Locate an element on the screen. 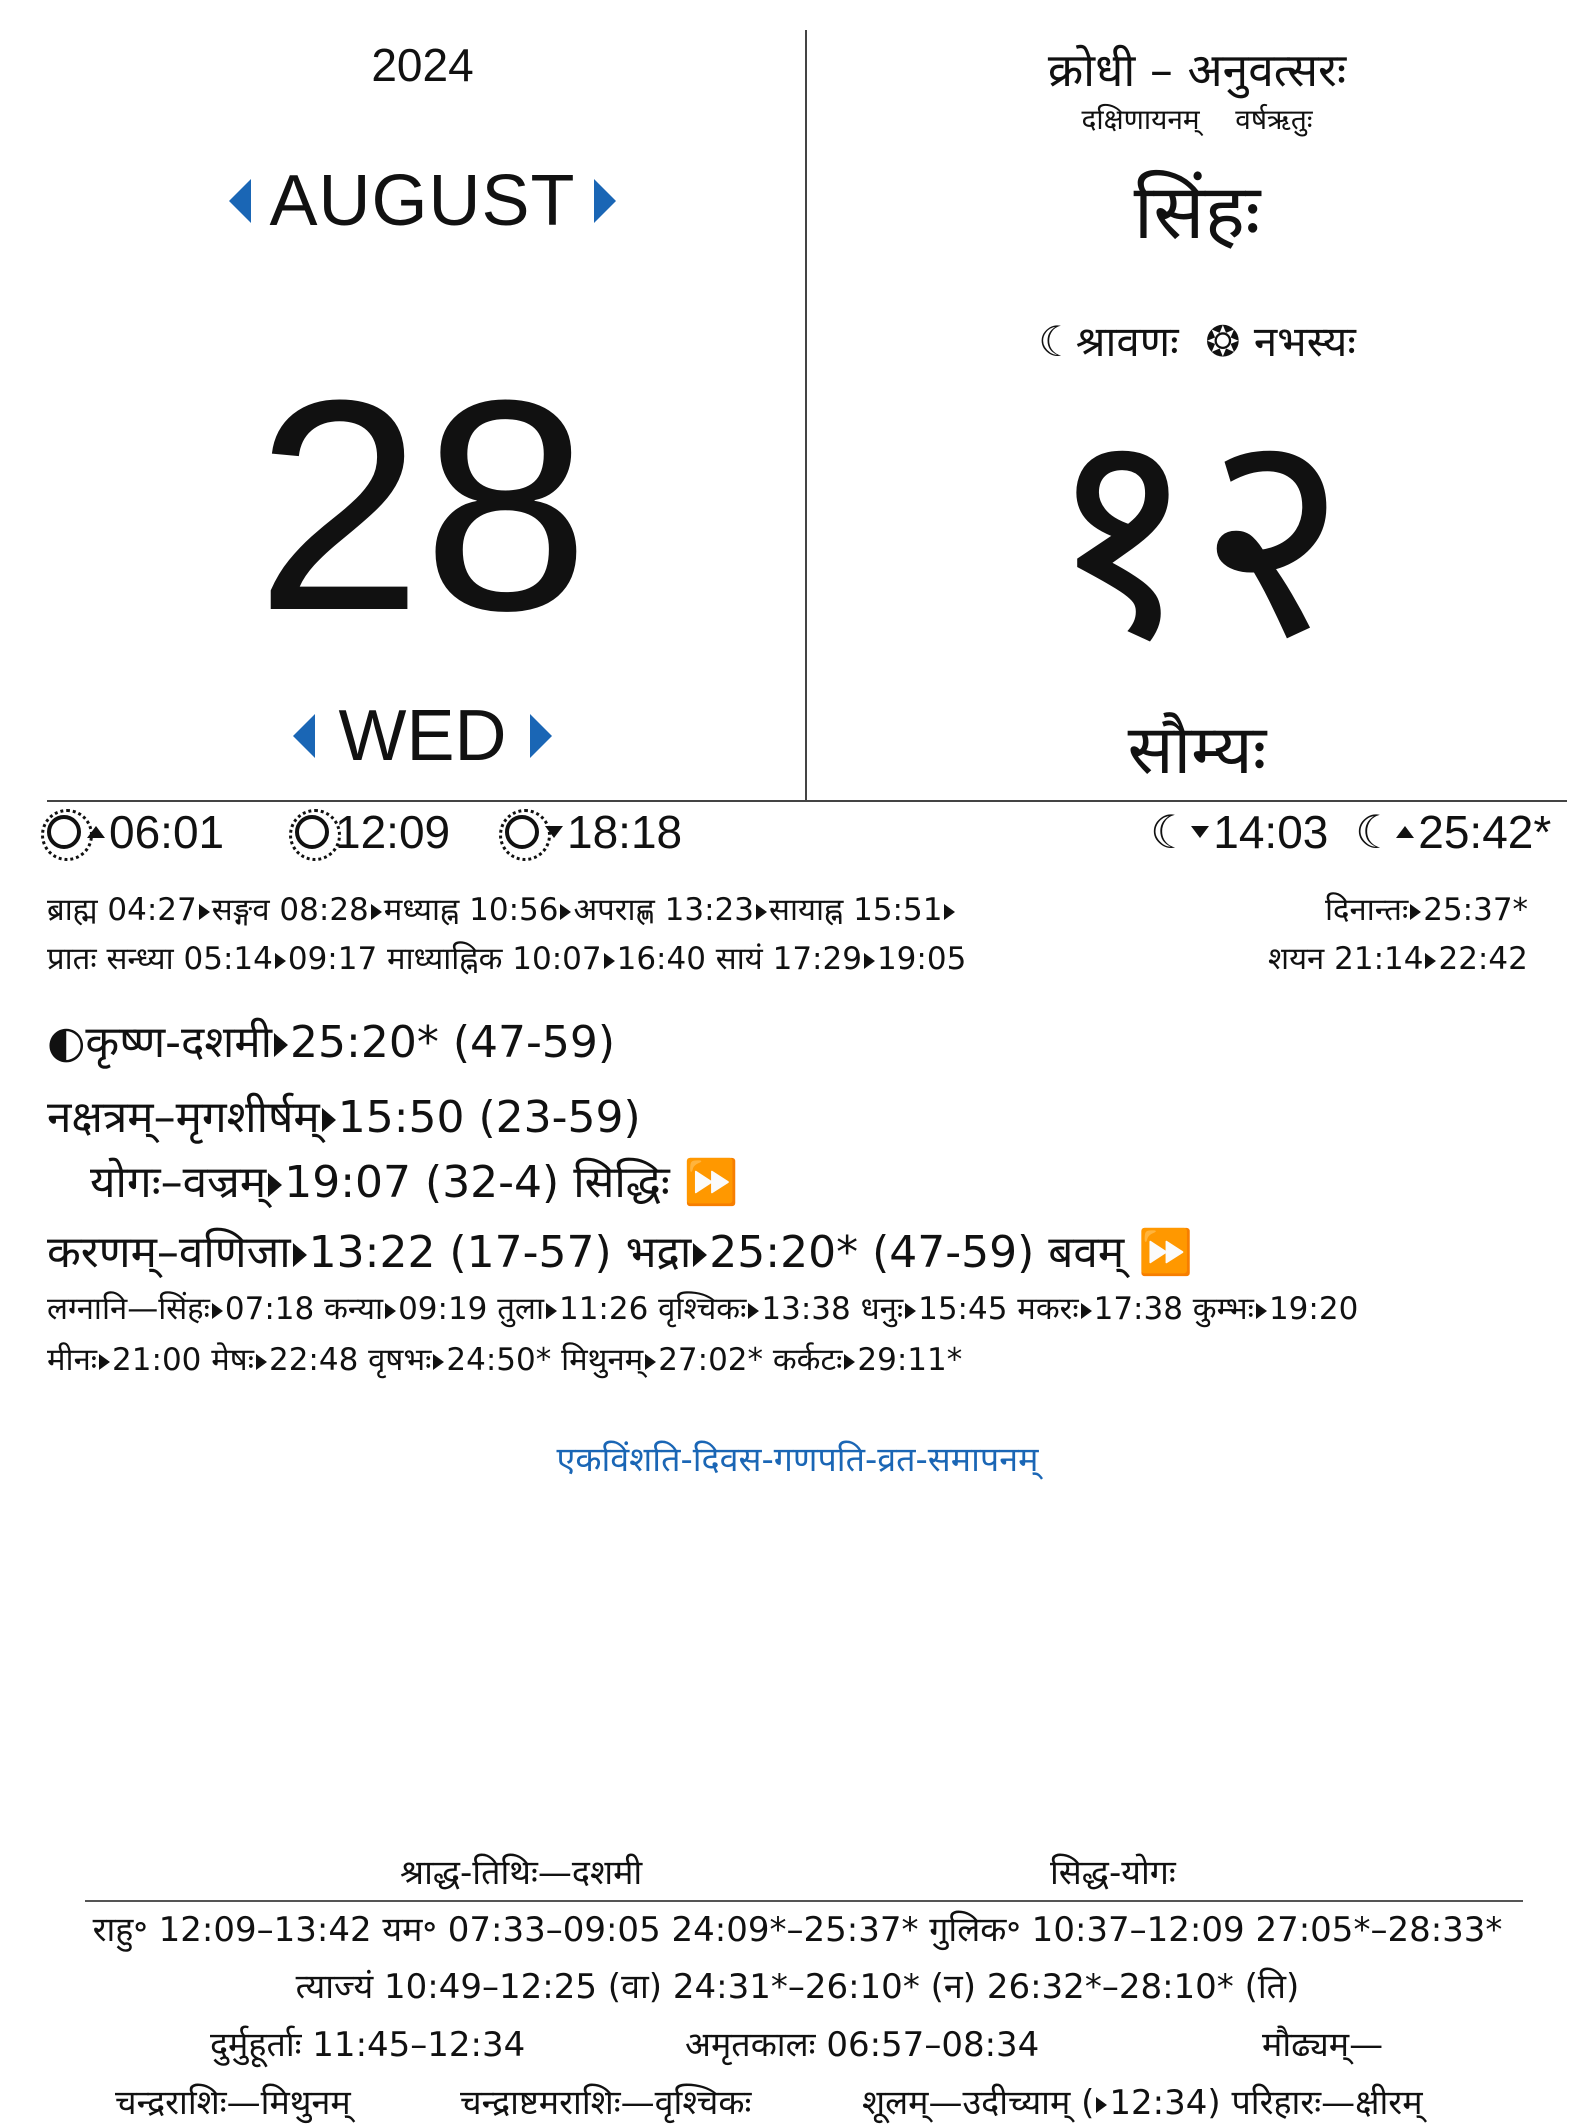  lagna-item: लग्नानि—सिंहः is located at coordinates (128, 1309).